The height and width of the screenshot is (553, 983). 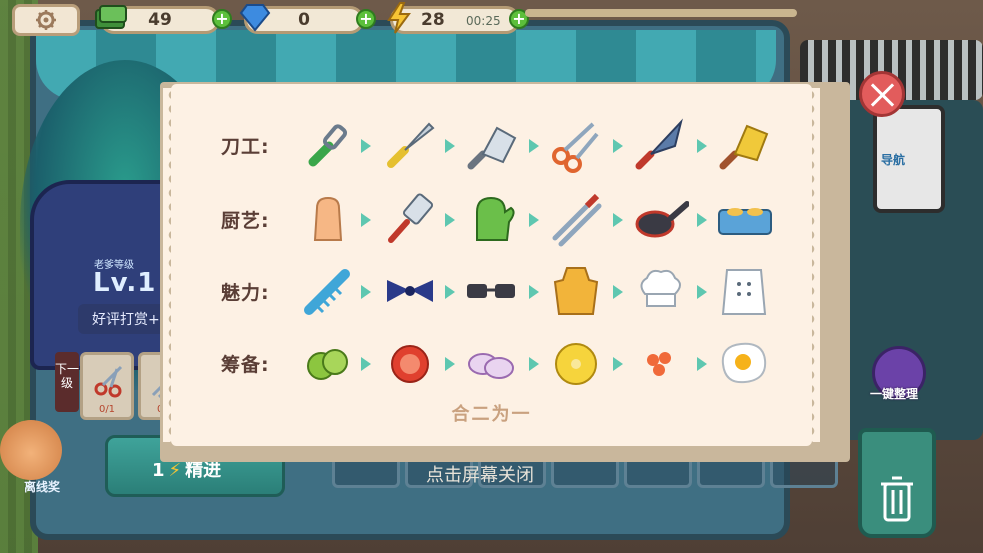 I want to click on piggy-bank-icon, so click(x=31, y=450).